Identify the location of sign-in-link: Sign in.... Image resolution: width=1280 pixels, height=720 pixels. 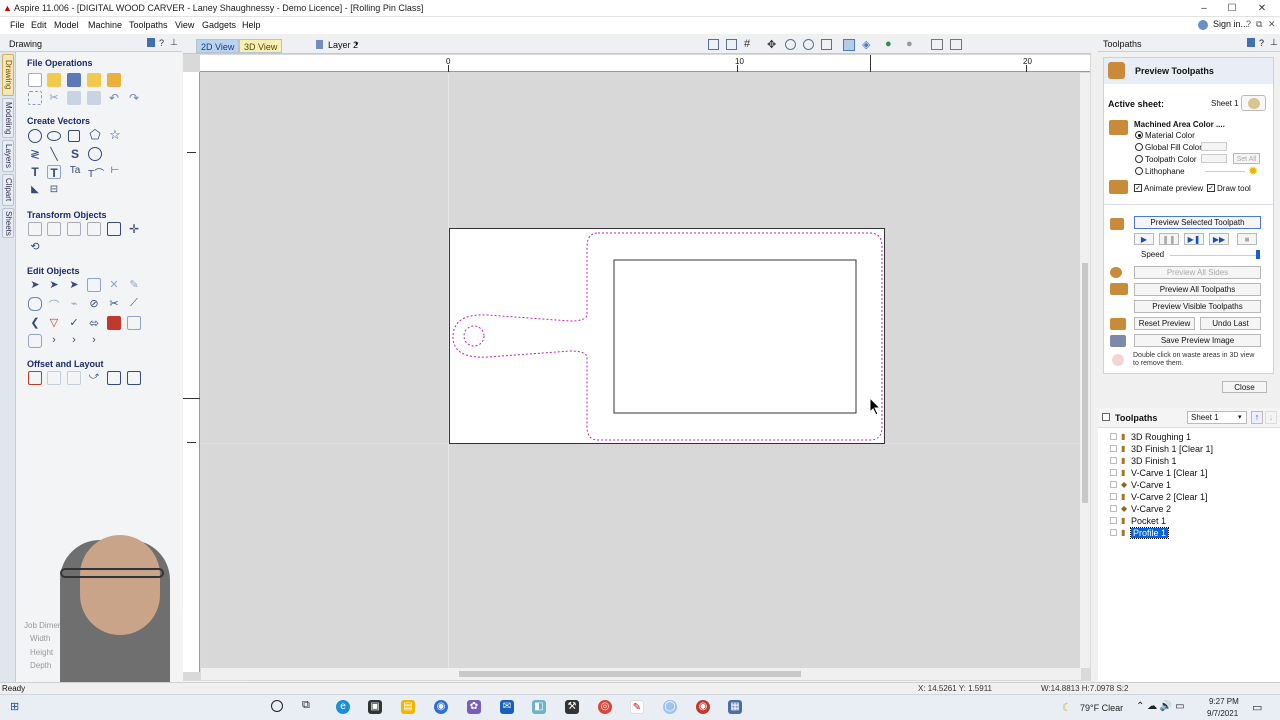
(1230, 24).